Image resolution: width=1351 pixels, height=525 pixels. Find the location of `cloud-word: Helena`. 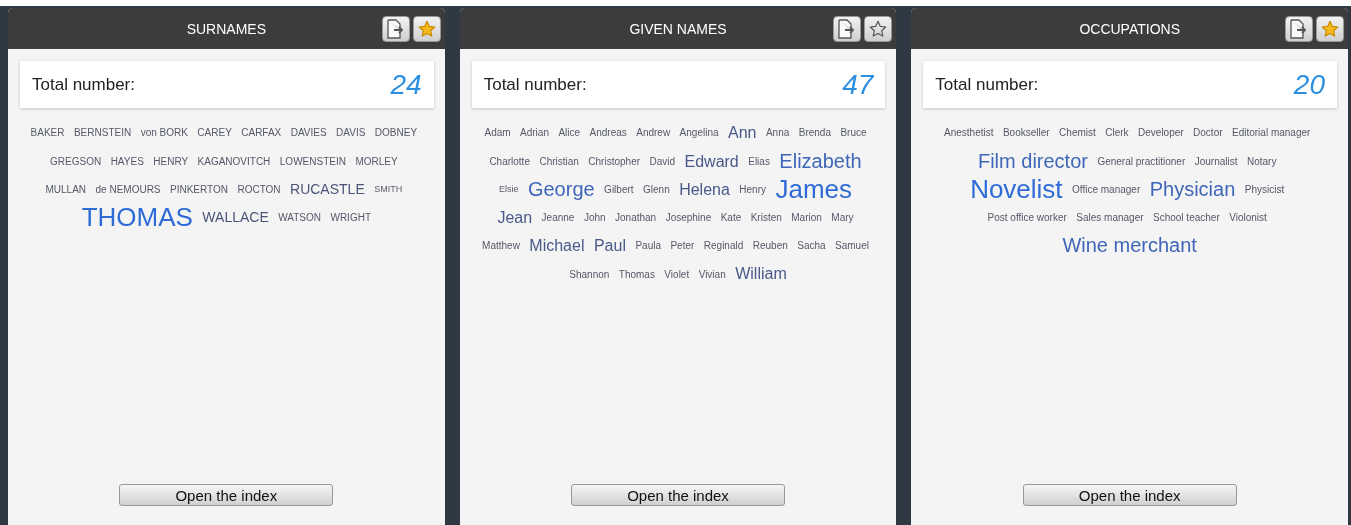

cloud-word: Helena is located at coordinates (704, 189).